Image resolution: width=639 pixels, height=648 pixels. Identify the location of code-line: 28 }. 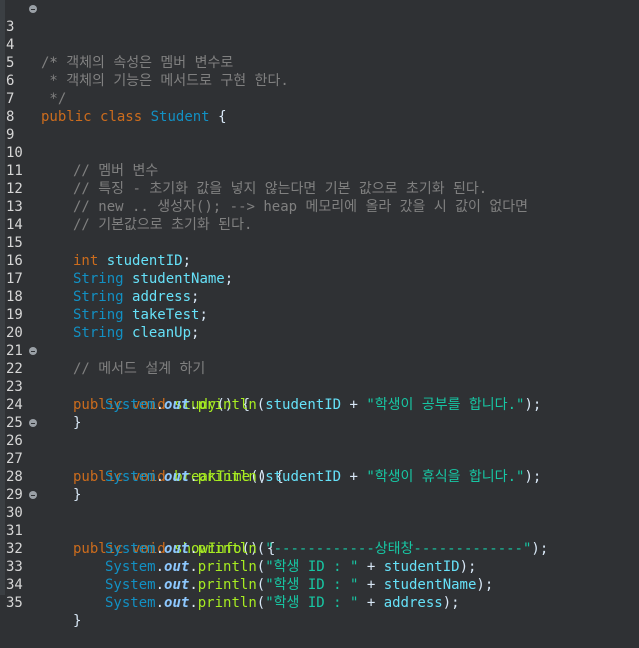
(319, 476).